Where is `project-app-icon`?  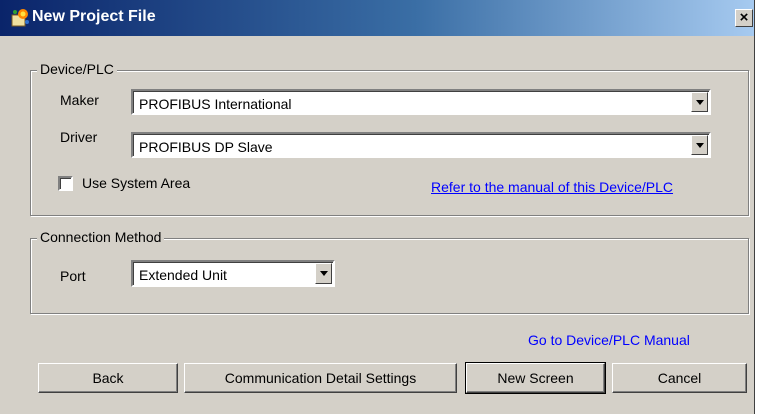
project-app-icon is located at coordinates (20, 18).